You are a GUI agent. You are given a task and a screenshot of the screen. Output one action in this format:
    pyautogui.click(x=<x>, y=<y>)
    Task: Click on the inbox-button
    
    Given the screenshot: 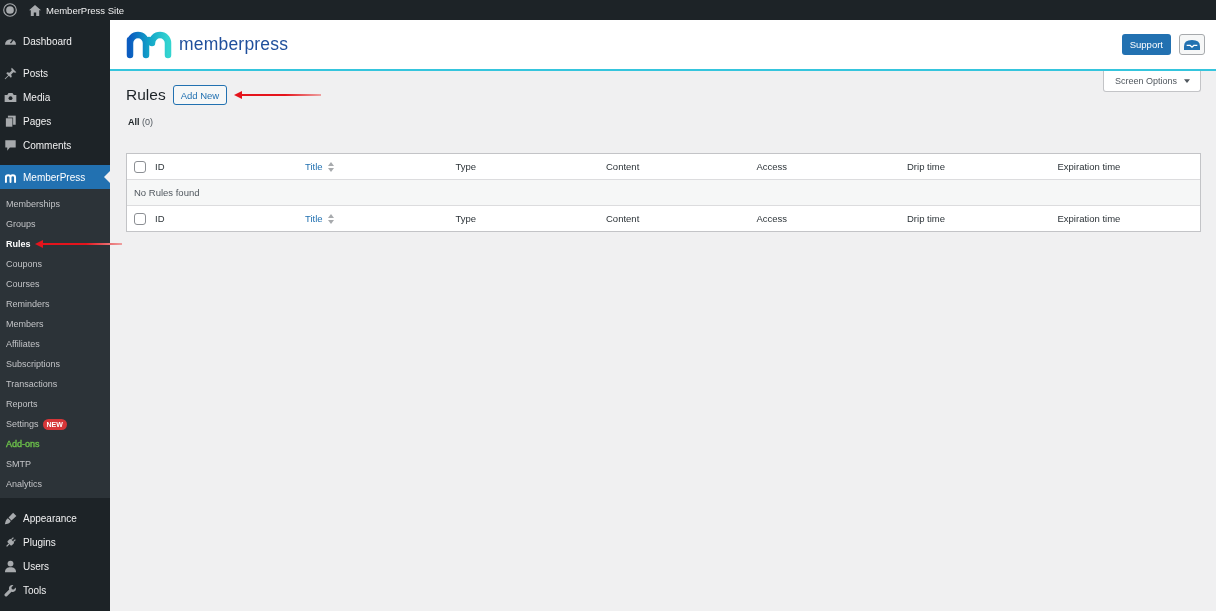 What is the action you would take?
    pyautogui.click(x=1192, y=44)
    